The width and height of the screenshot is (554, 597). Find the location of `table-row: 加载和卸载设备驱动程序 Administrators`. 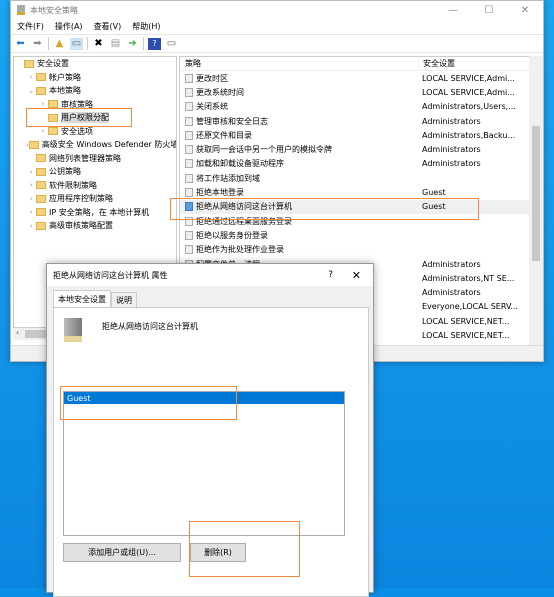

table-row: 加载和卸载设备驱动程序 Administrators is located at coordinates (355, 164).